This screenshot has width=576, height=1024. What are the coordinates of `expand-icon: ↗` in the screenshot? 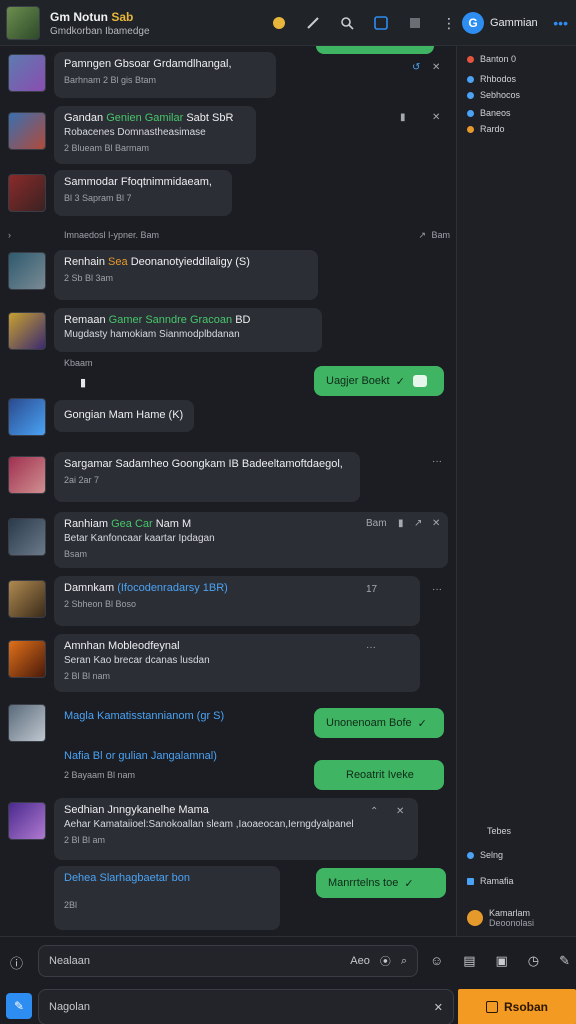 It's located at (422, 235).